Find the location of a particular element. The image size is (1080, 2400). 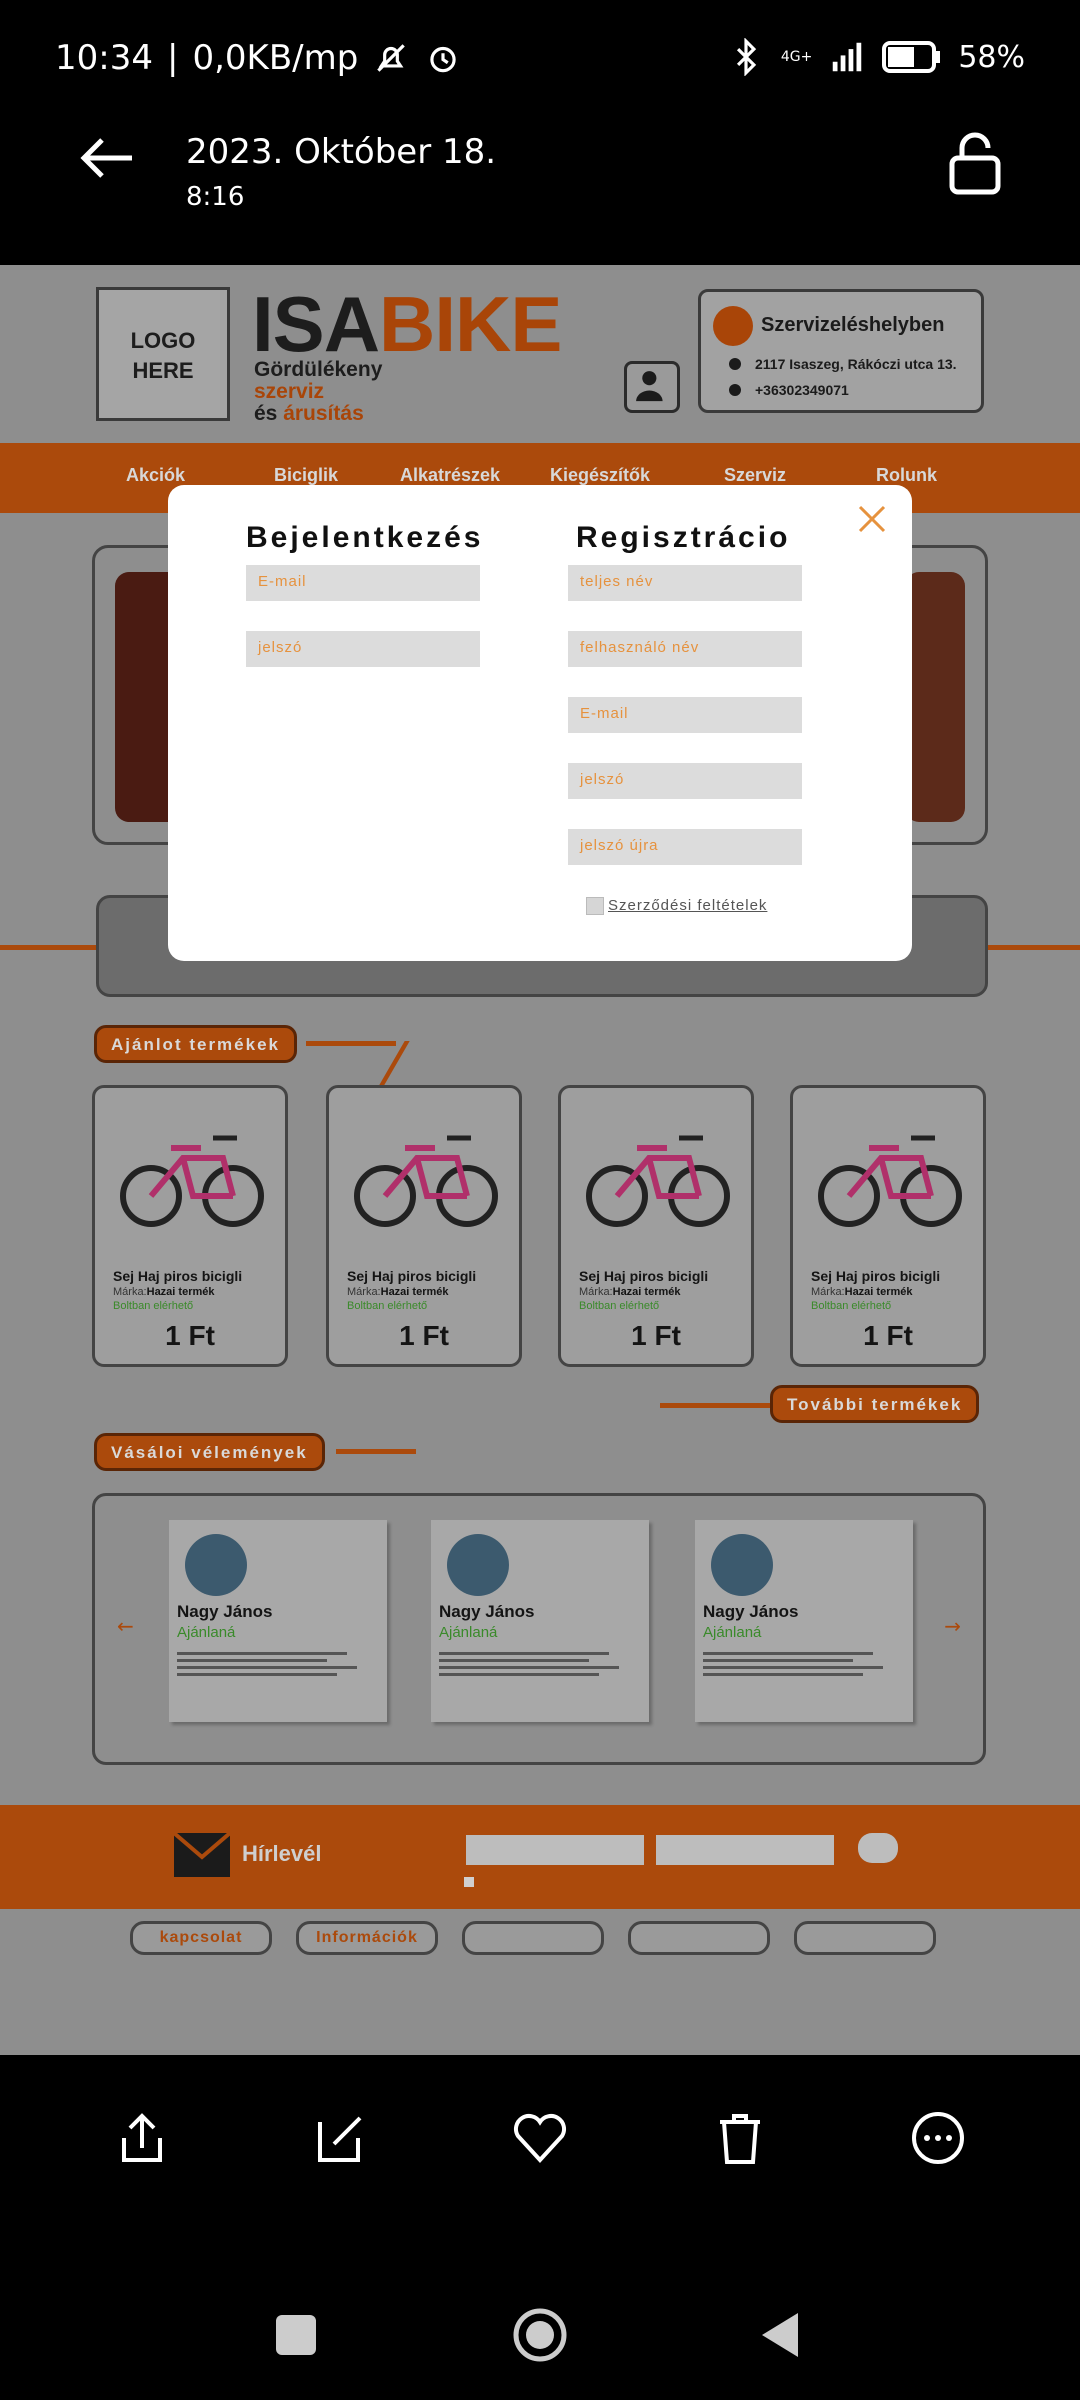

signal-icon is located at coordinates (847, 57).